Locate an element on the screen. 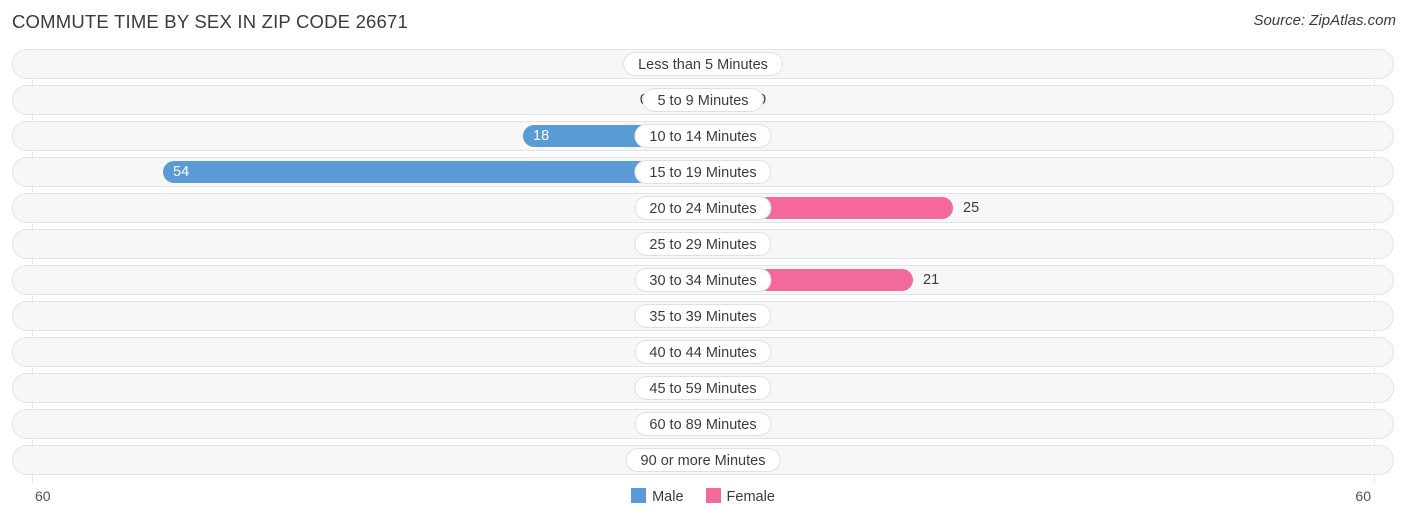 The height and width of the screenshot is (522, 1406). chart-row: 0035 to 39 Minutes is located at coordinates (703, 316).